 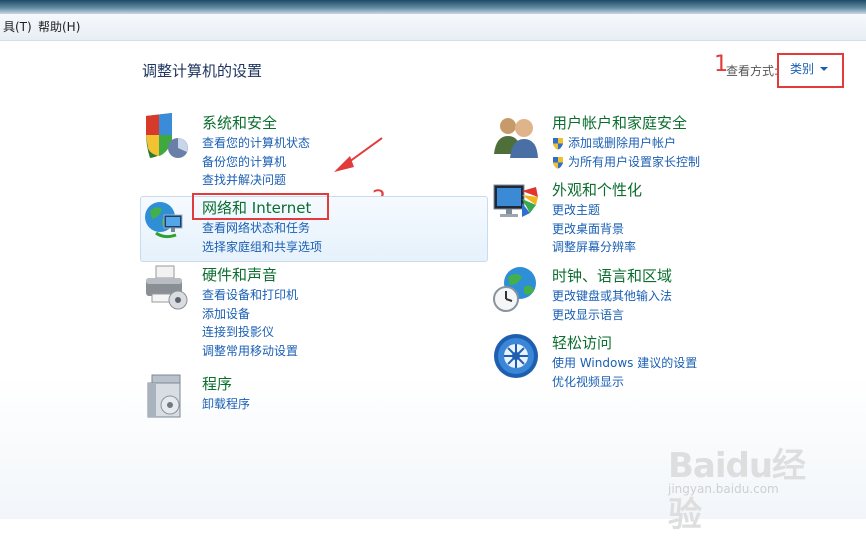 What do you see at coordinates (622, 143) in the screenshot?
I see `link-label: 添加或删除用户帐户` at bounding box center [622, 143].